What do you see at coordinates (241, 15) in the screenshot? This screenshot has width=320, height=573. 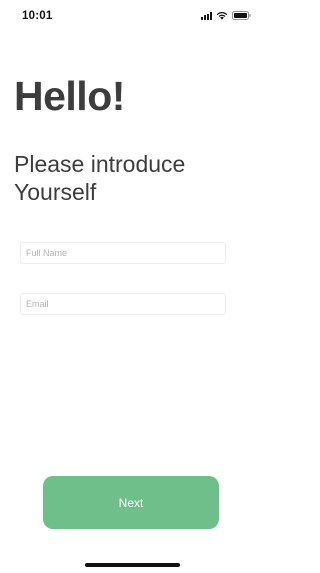 I see `battery-icon` at bounding box center [241, 15].